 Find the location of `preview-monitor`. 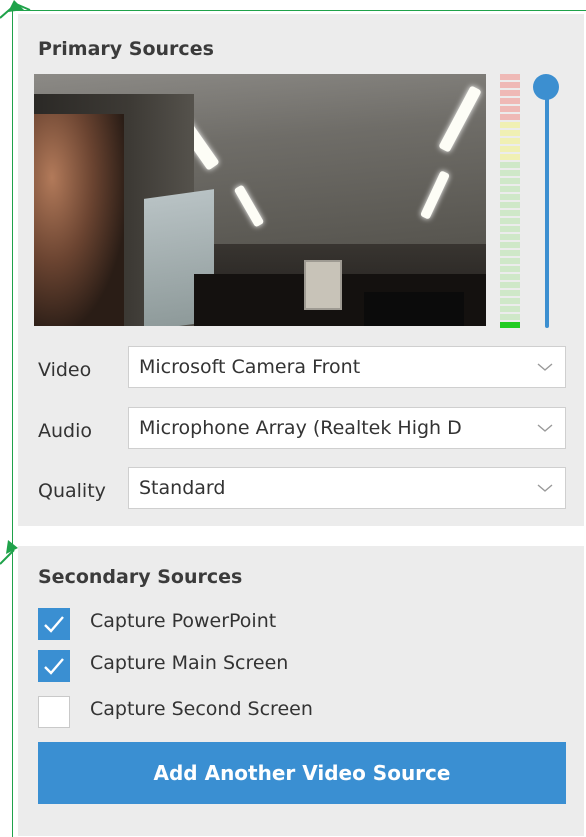

preview-monitor is located at coordinates (414, 309).